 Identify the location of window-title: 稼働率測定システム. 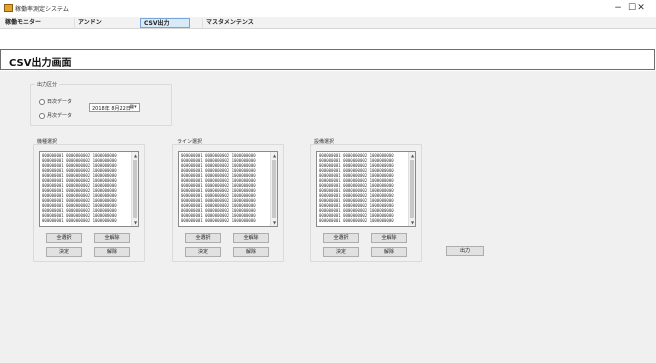
(42, 9).